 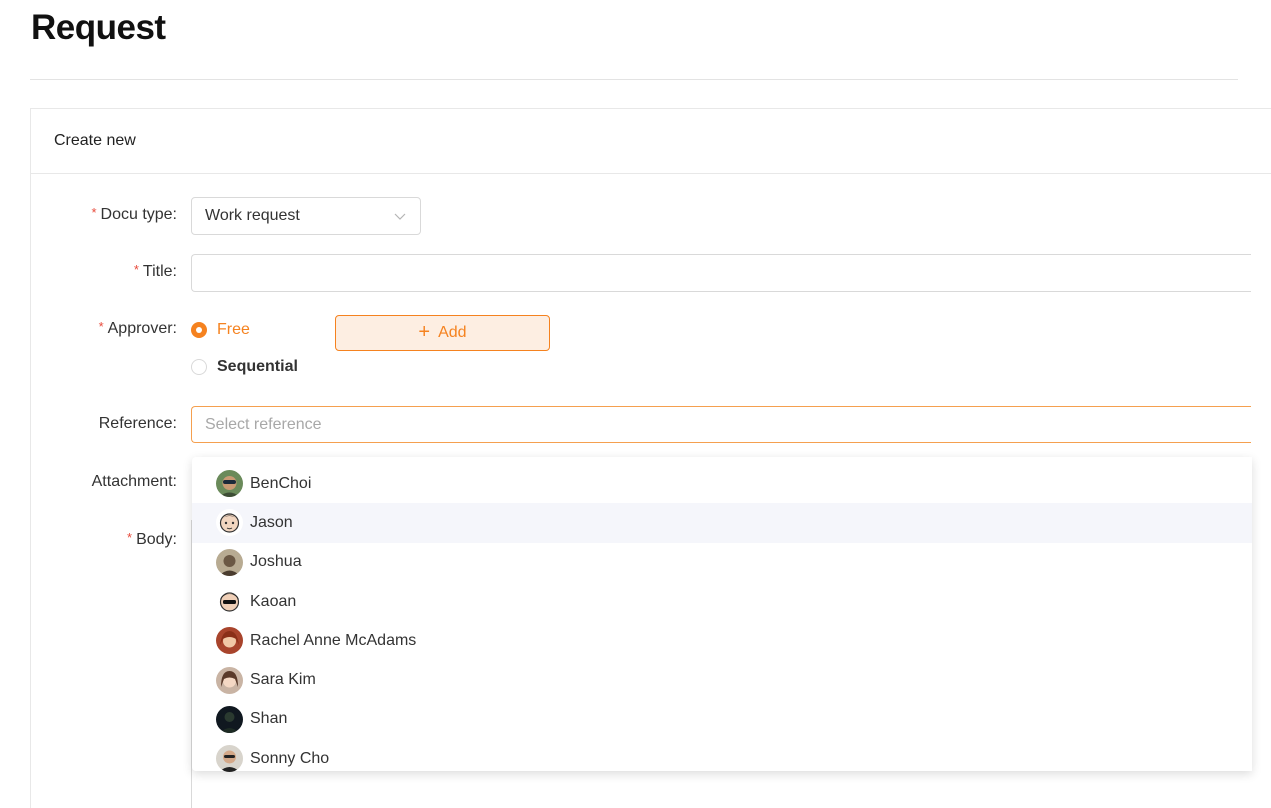 What do you see at coordinates (134, 481) in the screenshot?
I see `attachment-label: Attachment:` at bounding box center [134, 481].